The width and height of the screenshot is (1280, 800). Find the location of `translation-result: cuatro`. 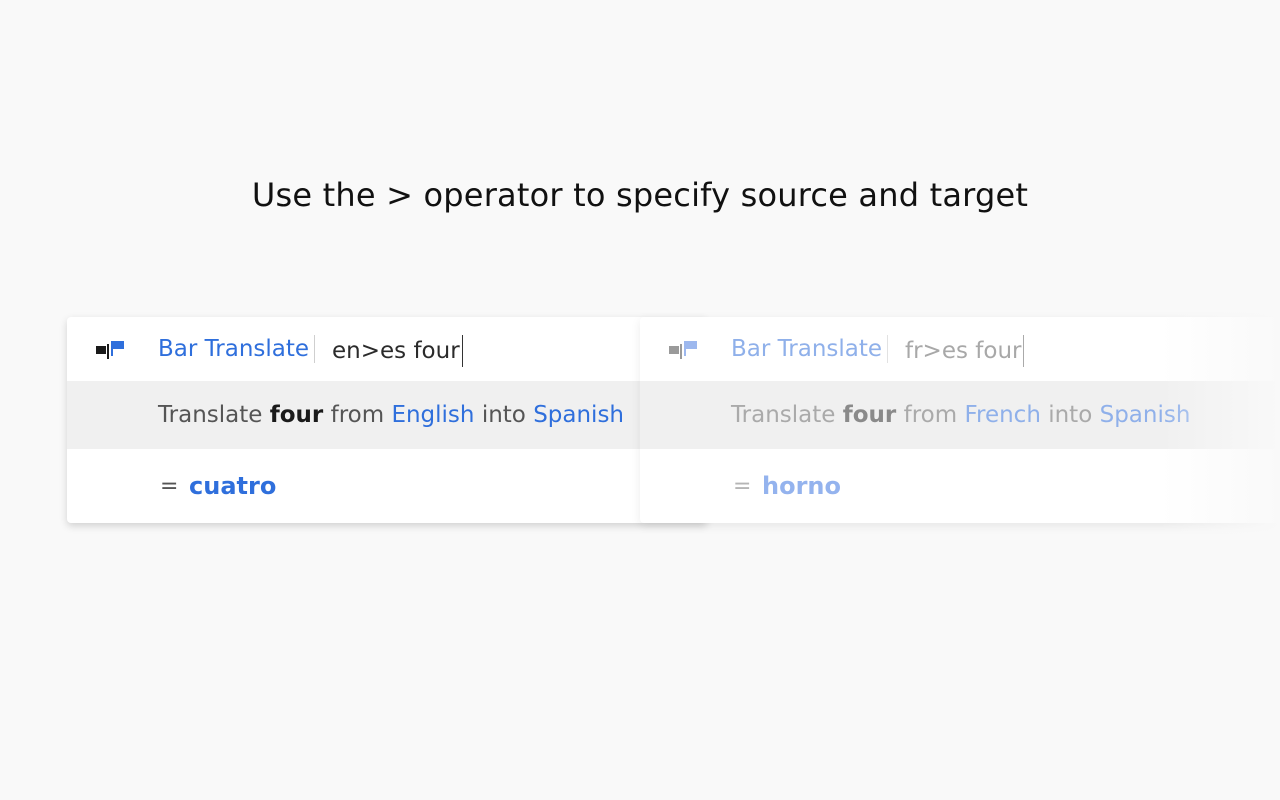

translation-result: cuatro is located at coordinates (233, 486).